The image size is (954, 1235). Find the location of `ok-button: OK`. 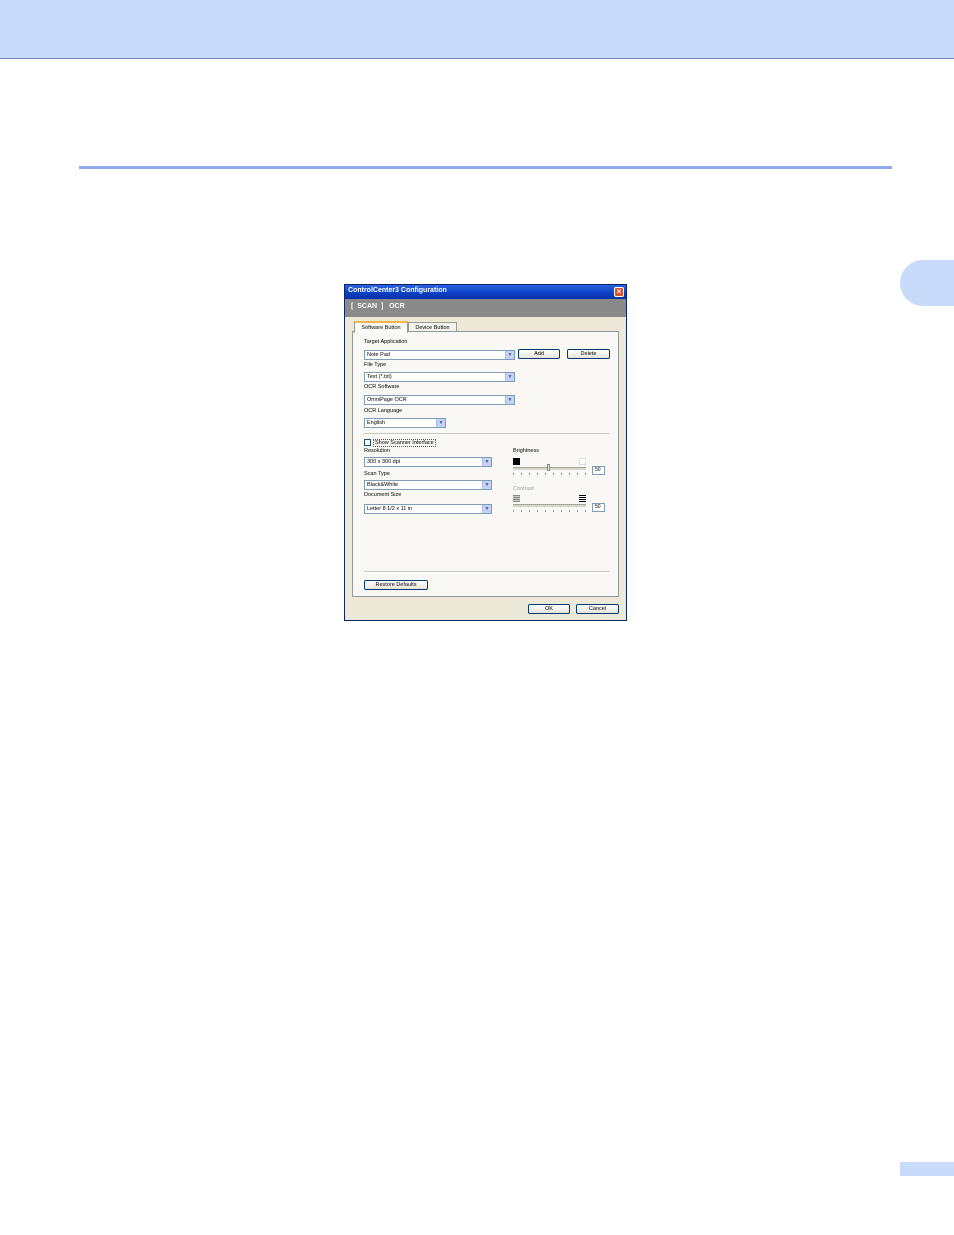

ok-button: OK is located at coordinates (549, 609).